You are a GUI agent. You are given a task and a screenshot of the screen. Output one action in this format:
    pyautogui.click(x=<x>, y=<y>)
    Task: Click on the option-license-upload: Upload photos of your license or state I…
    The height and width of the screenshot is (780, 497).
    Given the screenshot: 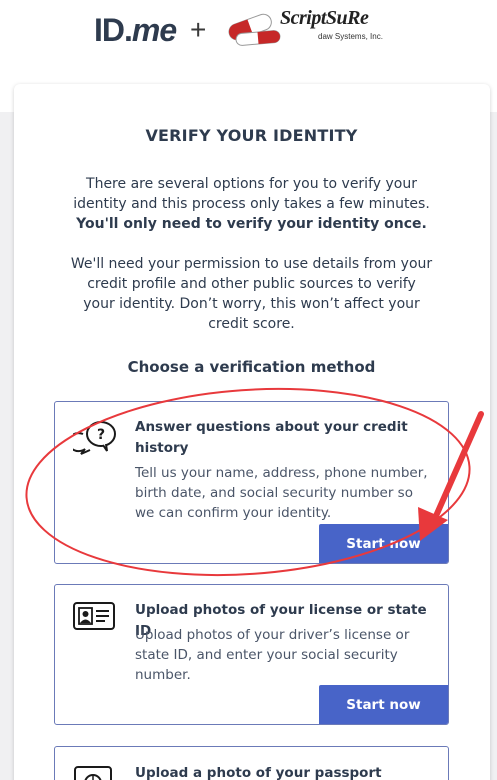 What is the action you would take?
    pyautogui.click(x=251, y=654)
    